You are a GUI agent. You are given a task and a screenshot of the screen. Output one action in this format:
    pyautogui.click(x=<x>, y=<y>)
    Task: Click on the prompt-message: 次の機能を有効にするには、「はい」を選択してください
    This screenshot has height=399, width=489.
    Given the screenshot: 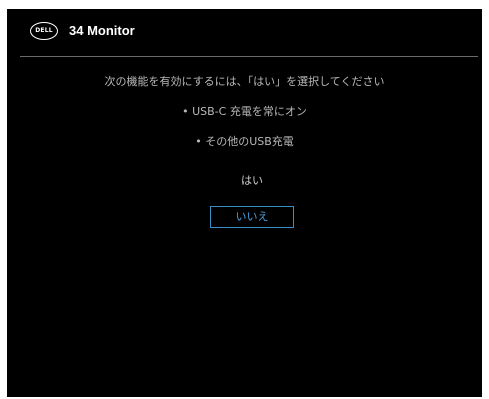 What is the action you would take?
    pyautogui.click(x=244, y=81)
    